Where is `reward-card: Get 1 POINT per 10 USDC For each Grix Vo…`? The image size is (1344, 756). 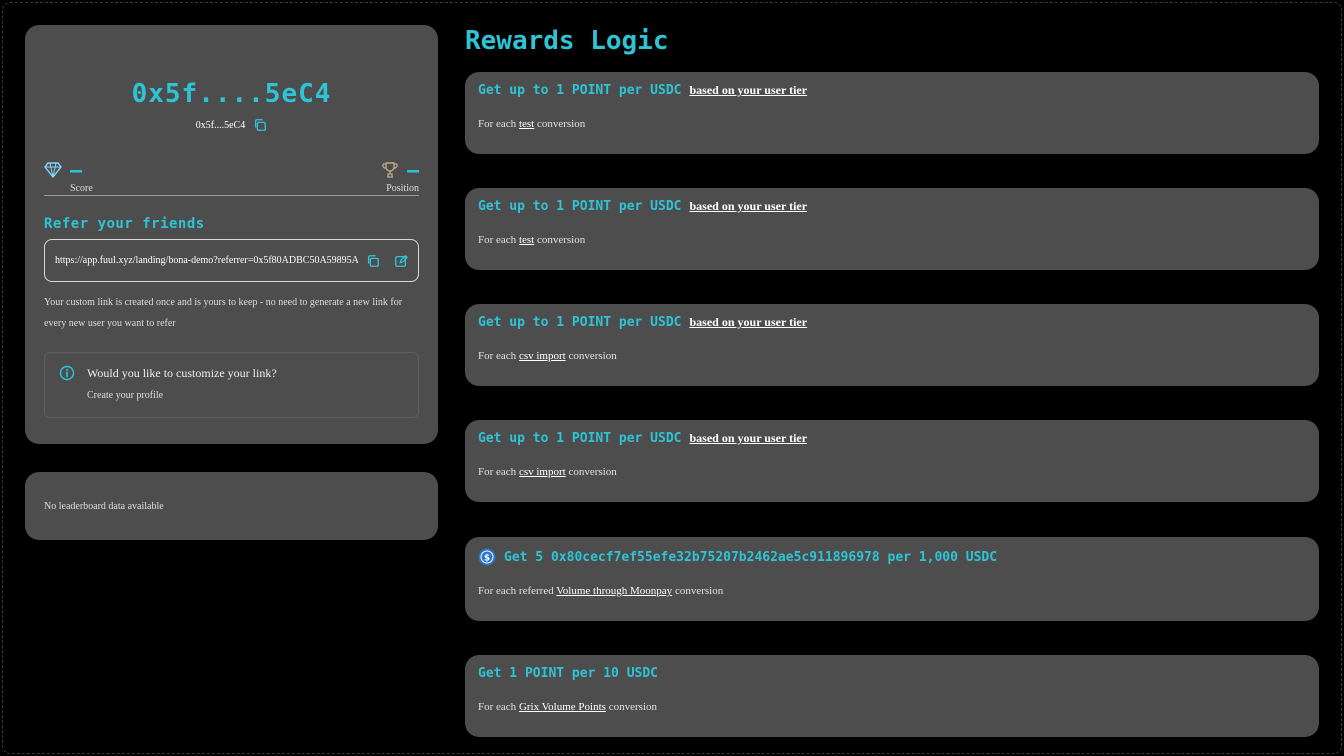 reward-card: Get 1 POINT per 10 USDC For each Grix Vo… is located at coordinates (892, 696).